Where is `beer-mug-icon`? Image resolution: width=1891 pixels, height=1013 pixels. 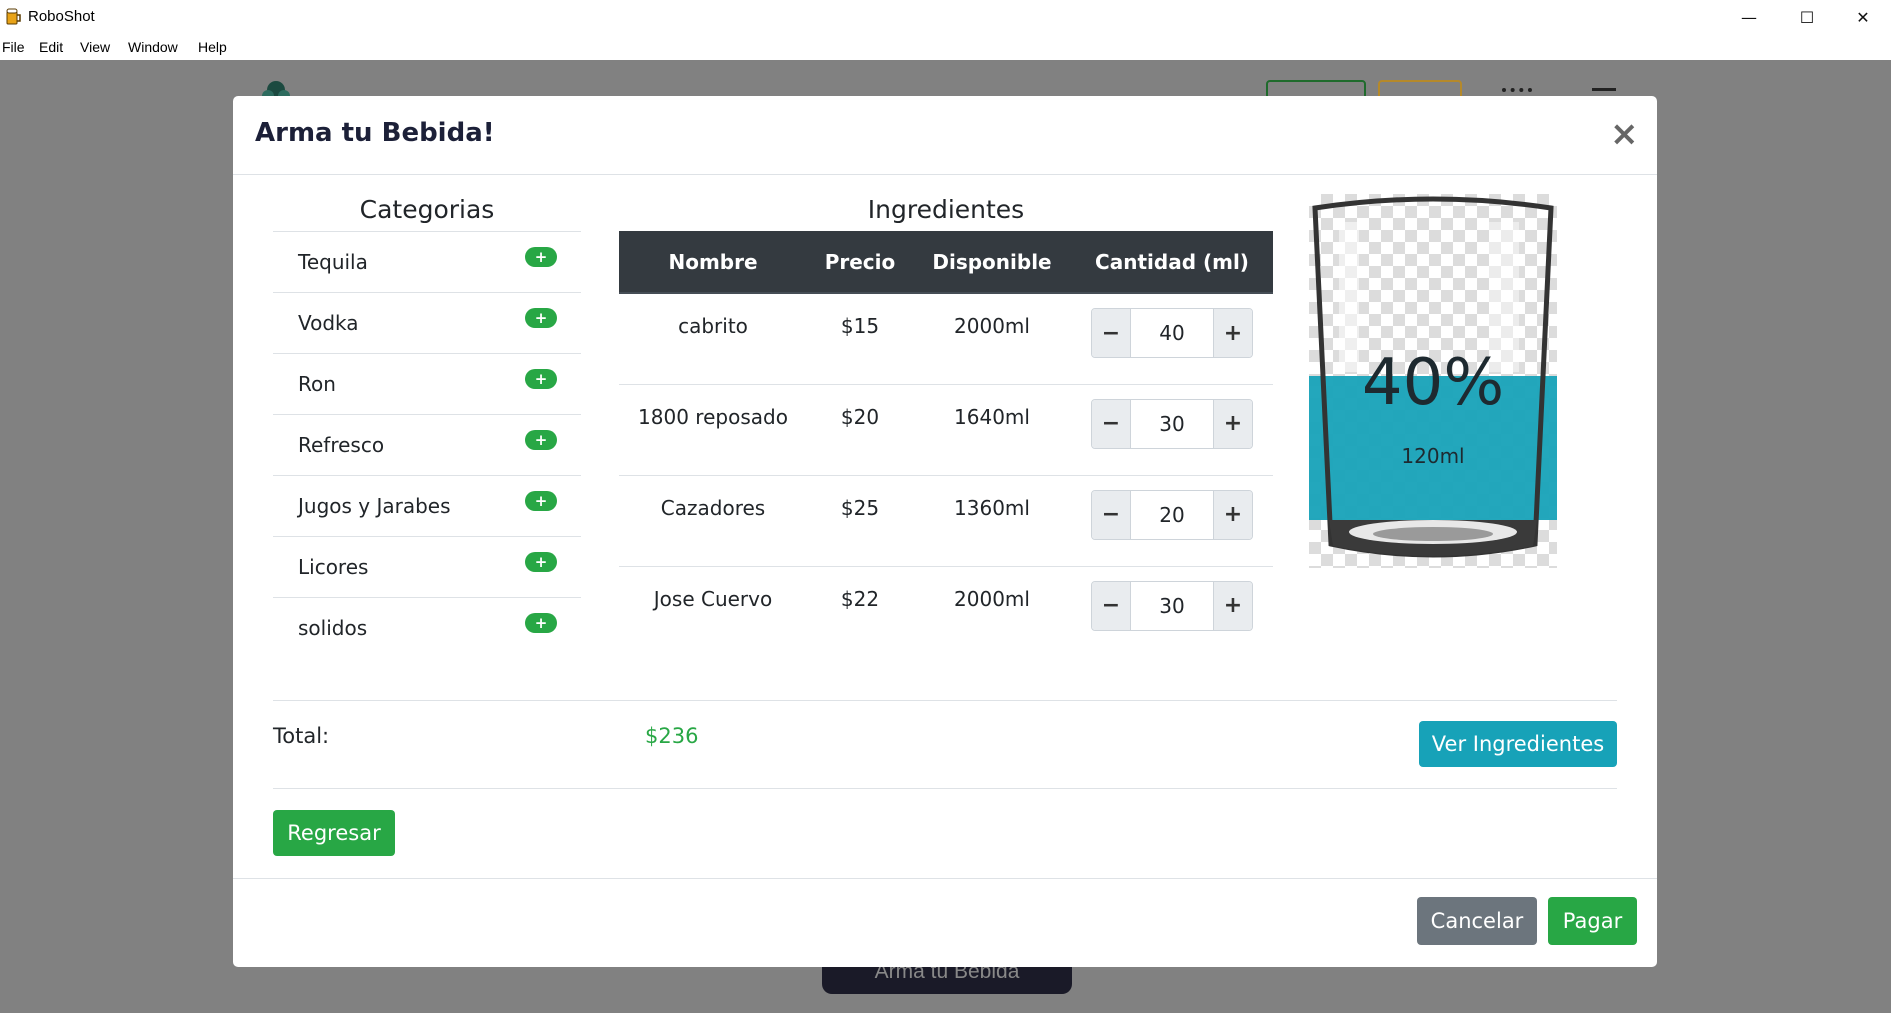 beer-mug-icon is located at coordinates (13, 16).